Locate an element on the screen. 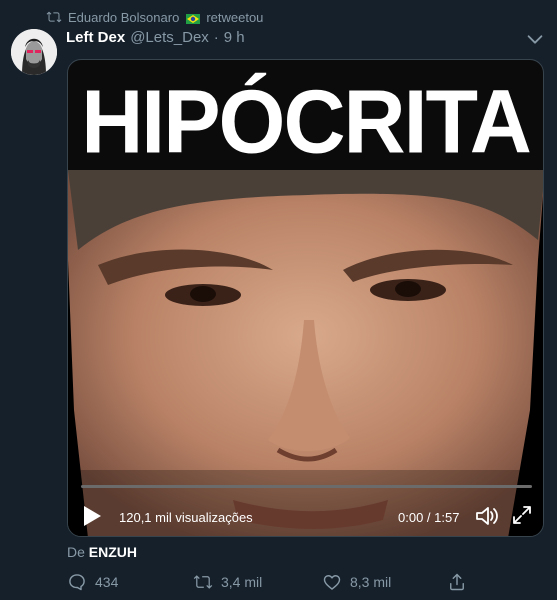 This screenshot has width=557, height=600. source-name: ENZUH is located at coordinates (113, 552).